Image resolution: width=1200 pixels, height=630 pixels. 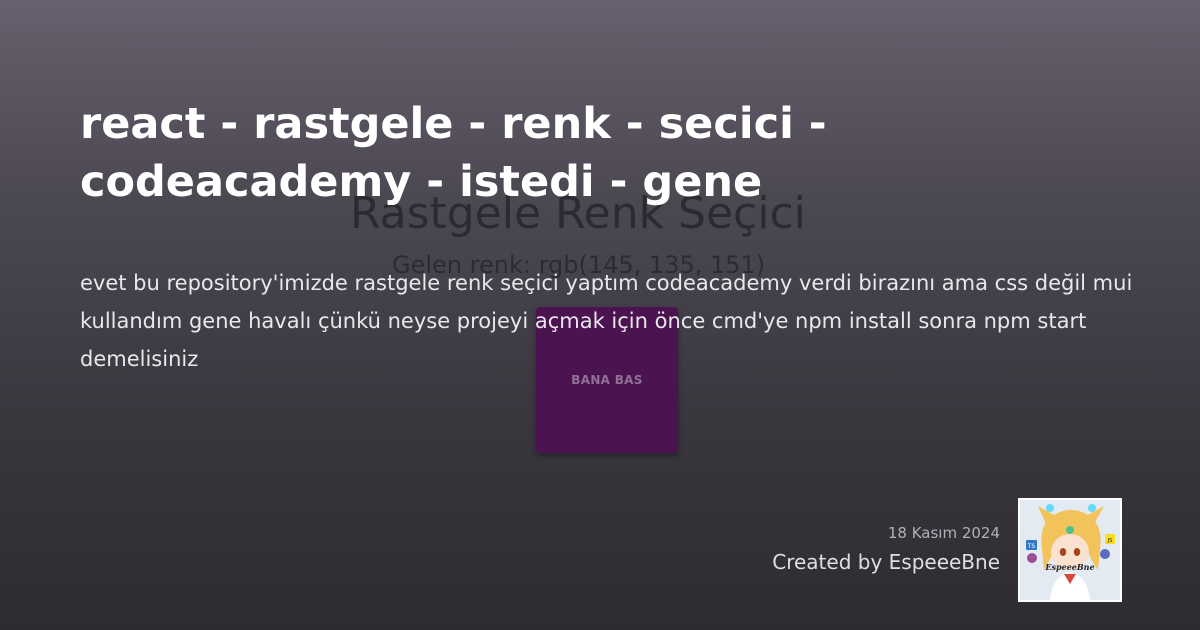 What do you see at coordinates (886, 548) in the screenshot?
I see `card-meta: 18 Kasım 2024 Created by EspeeeBne` at bounding box center [886, 548].